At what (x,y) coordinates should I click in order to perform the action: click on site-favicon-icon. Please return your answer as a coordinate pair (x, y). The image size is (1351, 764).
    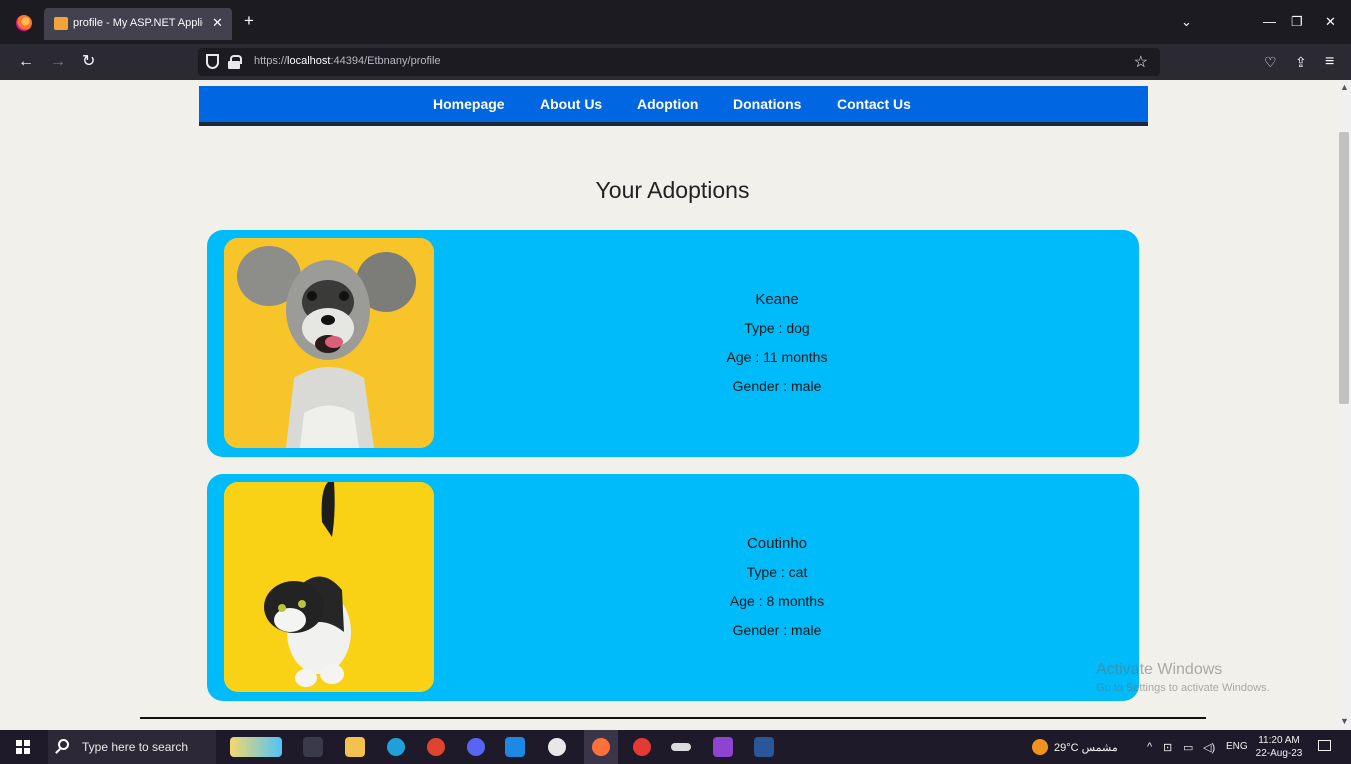
    Looking at the image, I should click on (61, 23).